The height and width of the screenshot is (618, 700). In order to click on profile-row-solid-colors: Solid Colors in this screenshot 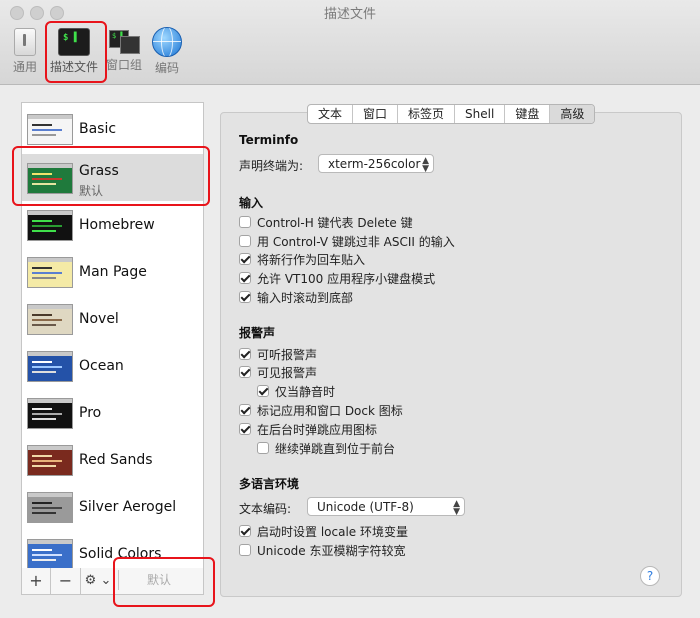, I will do `click(112, 549)`.